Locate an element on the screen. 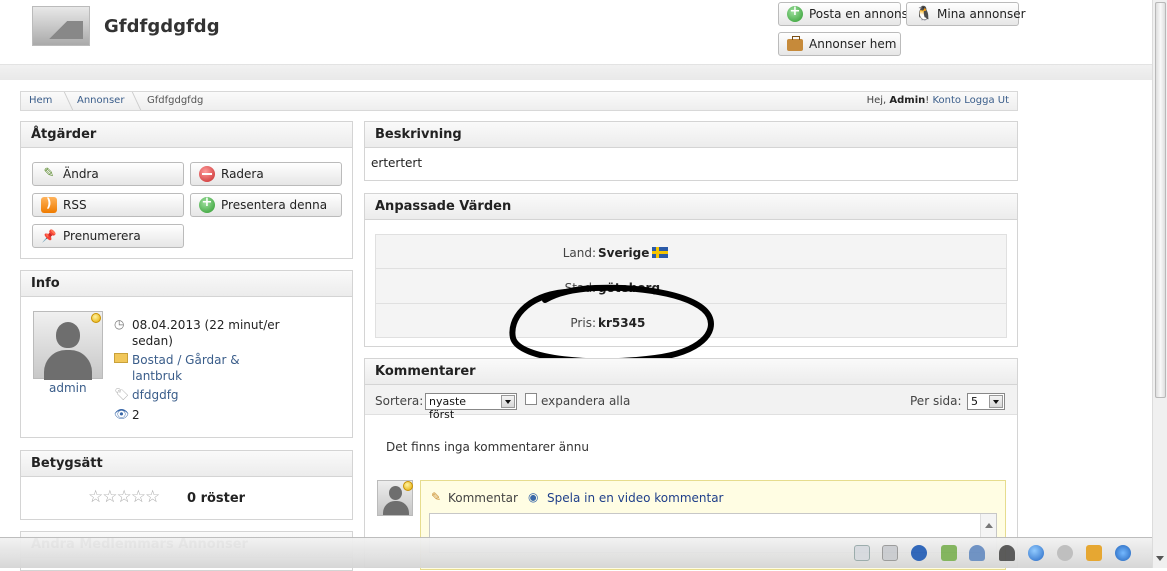 The height and width of the screenshot is (571, 1167). info-category: Bostad / Gårdar & lantbruk is located at coordinates (229, 368).